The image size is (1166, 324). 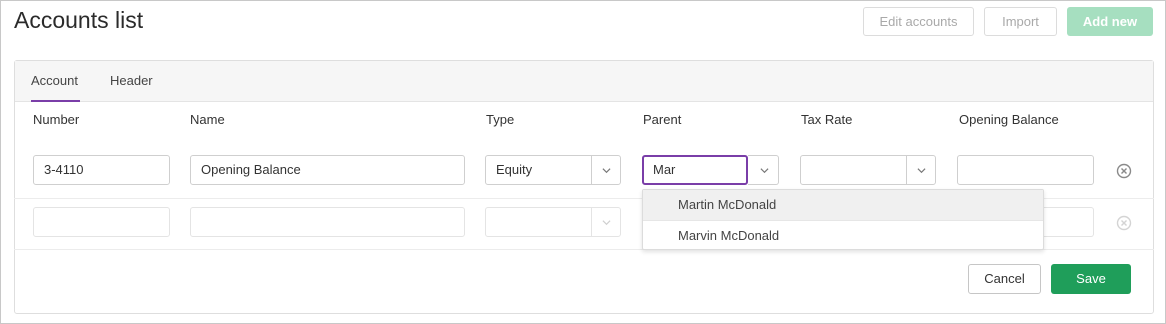 What do you see at coordinates (1091, 279) in the screenshot?
I see `save-button: Save` at bounding box center [1091, 279].